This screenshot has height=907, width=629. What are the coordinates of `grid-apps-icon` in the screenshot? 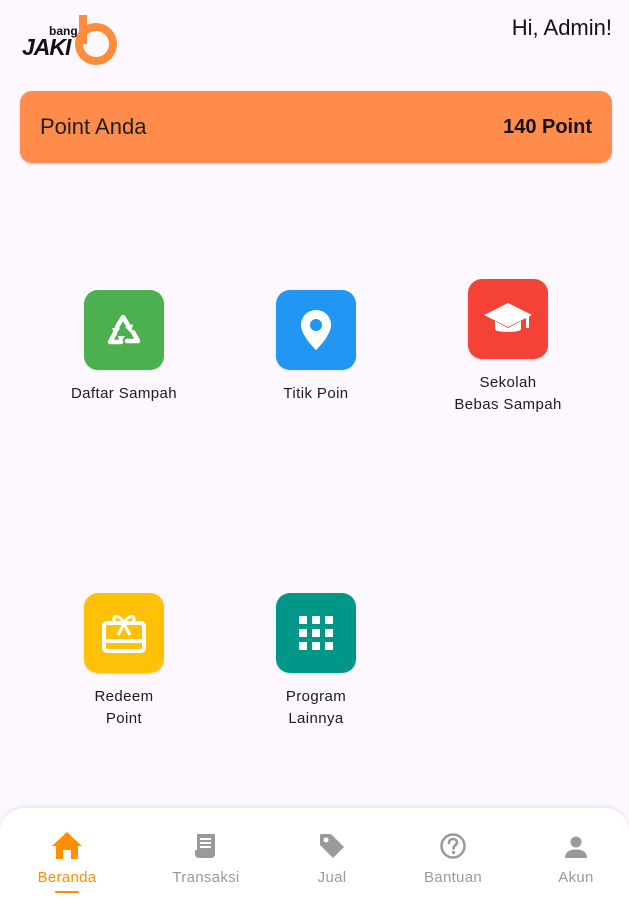 It's located at (316, 633).